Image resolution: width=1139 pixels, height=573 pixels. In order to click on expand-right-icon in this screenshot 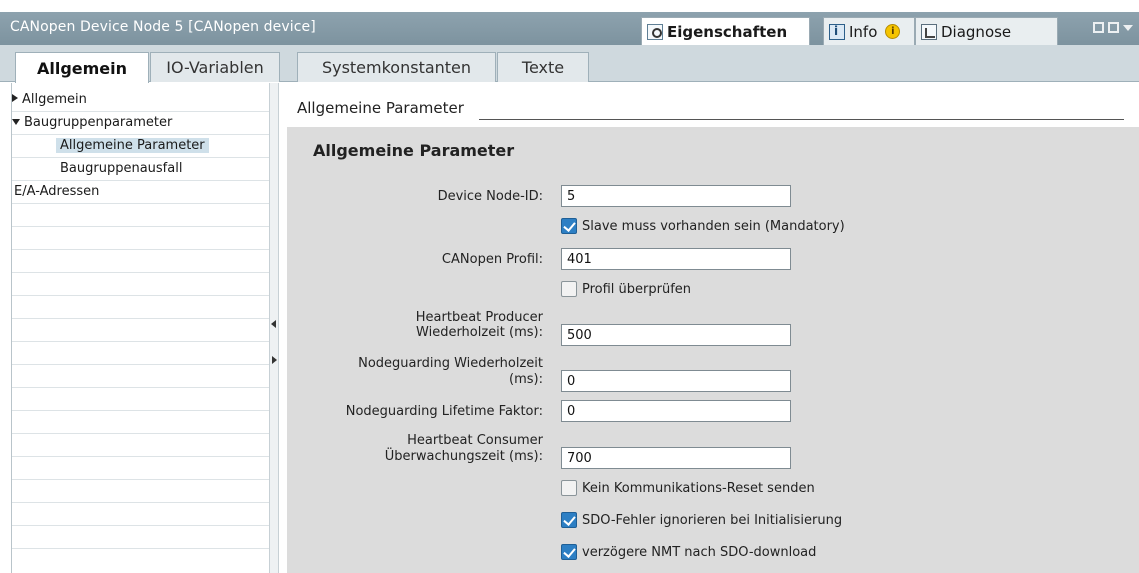, I will do `click(274, 360)`.